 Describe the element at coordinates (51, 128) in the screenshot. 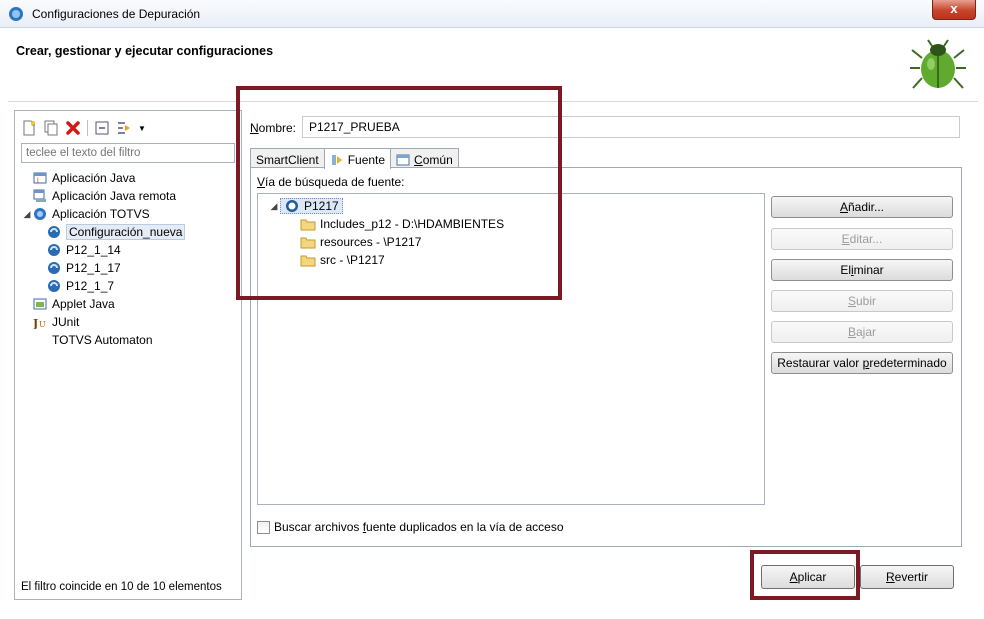

I see `duplicate-config-icon` at that location.